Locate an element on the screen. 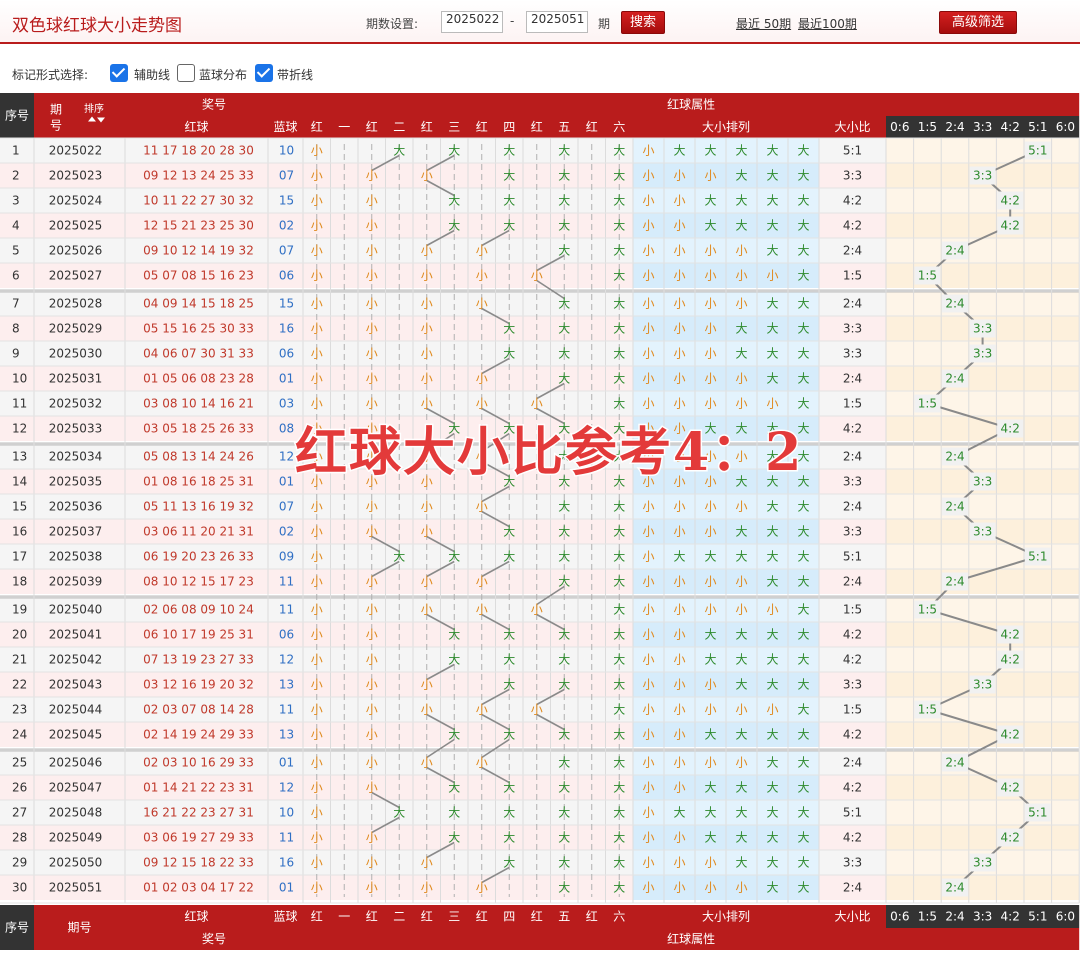 The width and height of the screenshot is (1080, 976). row-index: 16 is located at coordinates (19, 532).